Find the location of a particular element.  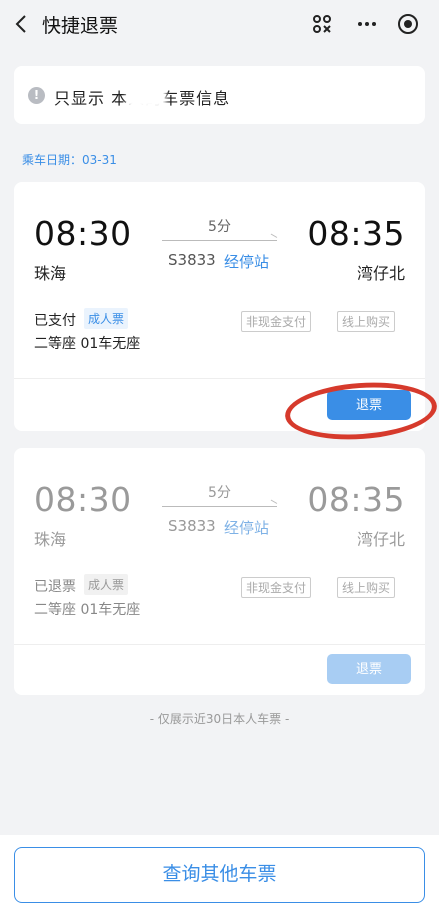

refund-button-disabled: 退票 is located at coordinates (369, 669).